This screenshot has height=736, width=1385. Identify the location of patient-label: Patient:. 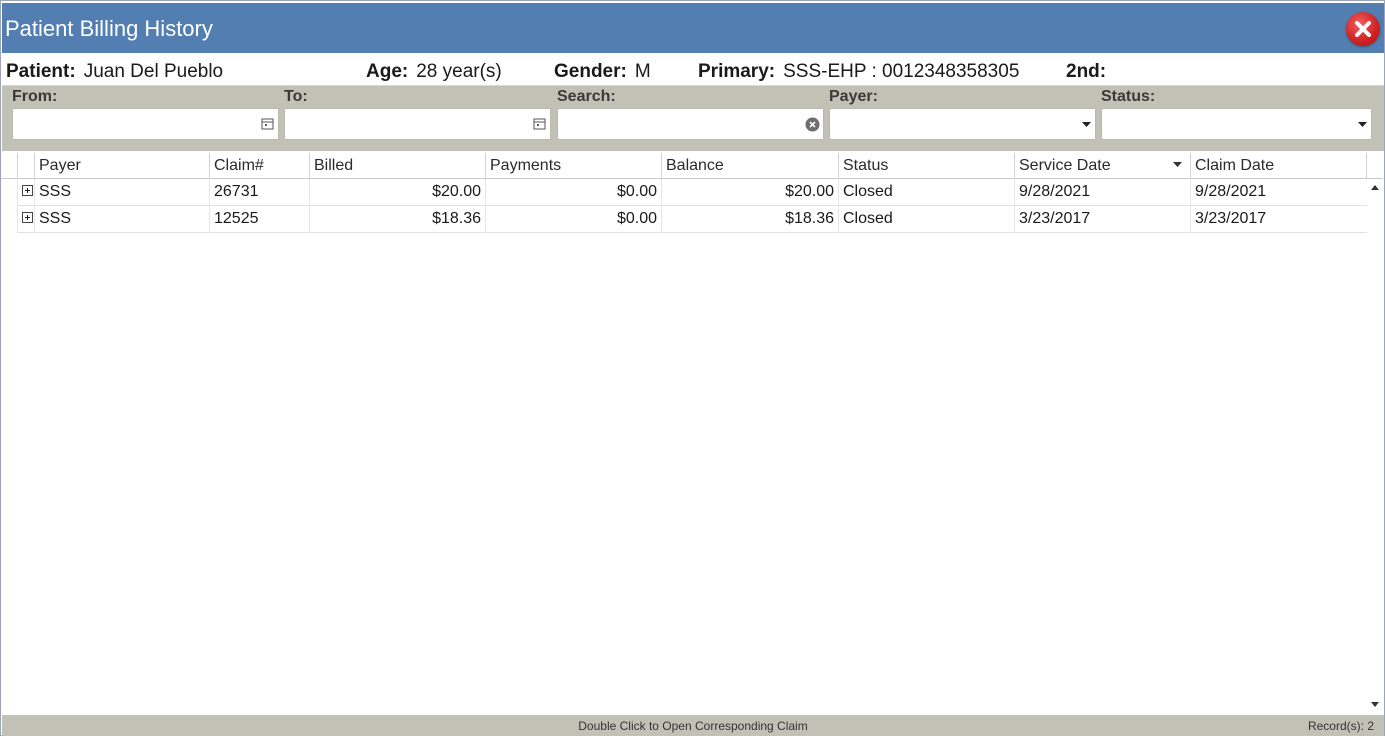
(41, 71).